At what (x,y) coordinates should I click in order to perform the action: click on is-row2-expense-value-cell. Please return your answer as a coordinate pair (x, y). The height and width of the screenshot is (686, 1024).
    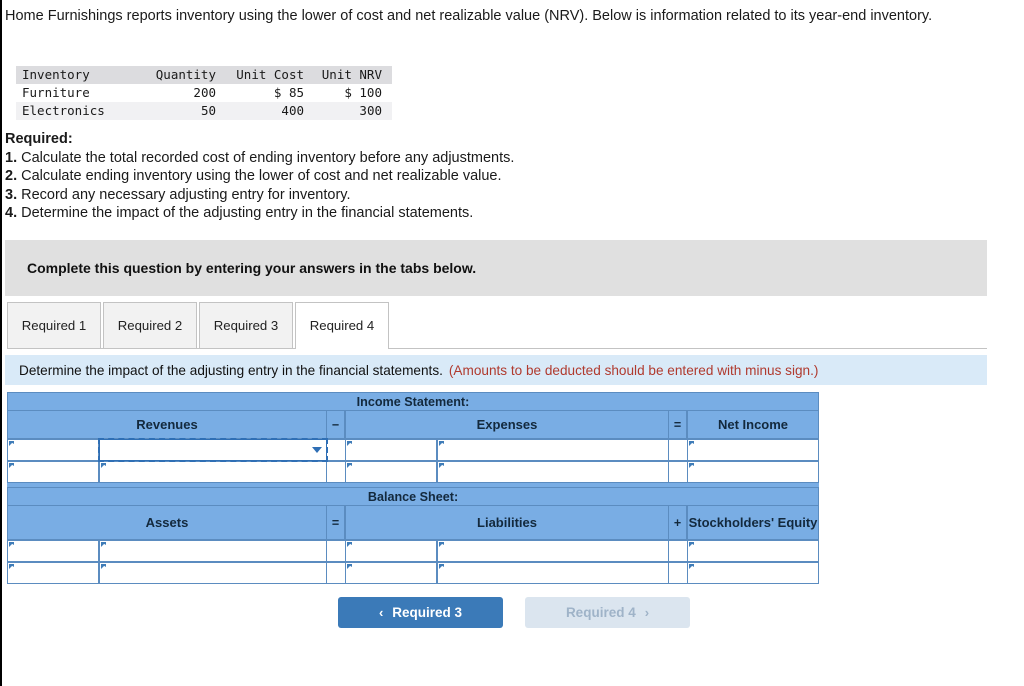
    Looking at the image, I should click on (553, 472).